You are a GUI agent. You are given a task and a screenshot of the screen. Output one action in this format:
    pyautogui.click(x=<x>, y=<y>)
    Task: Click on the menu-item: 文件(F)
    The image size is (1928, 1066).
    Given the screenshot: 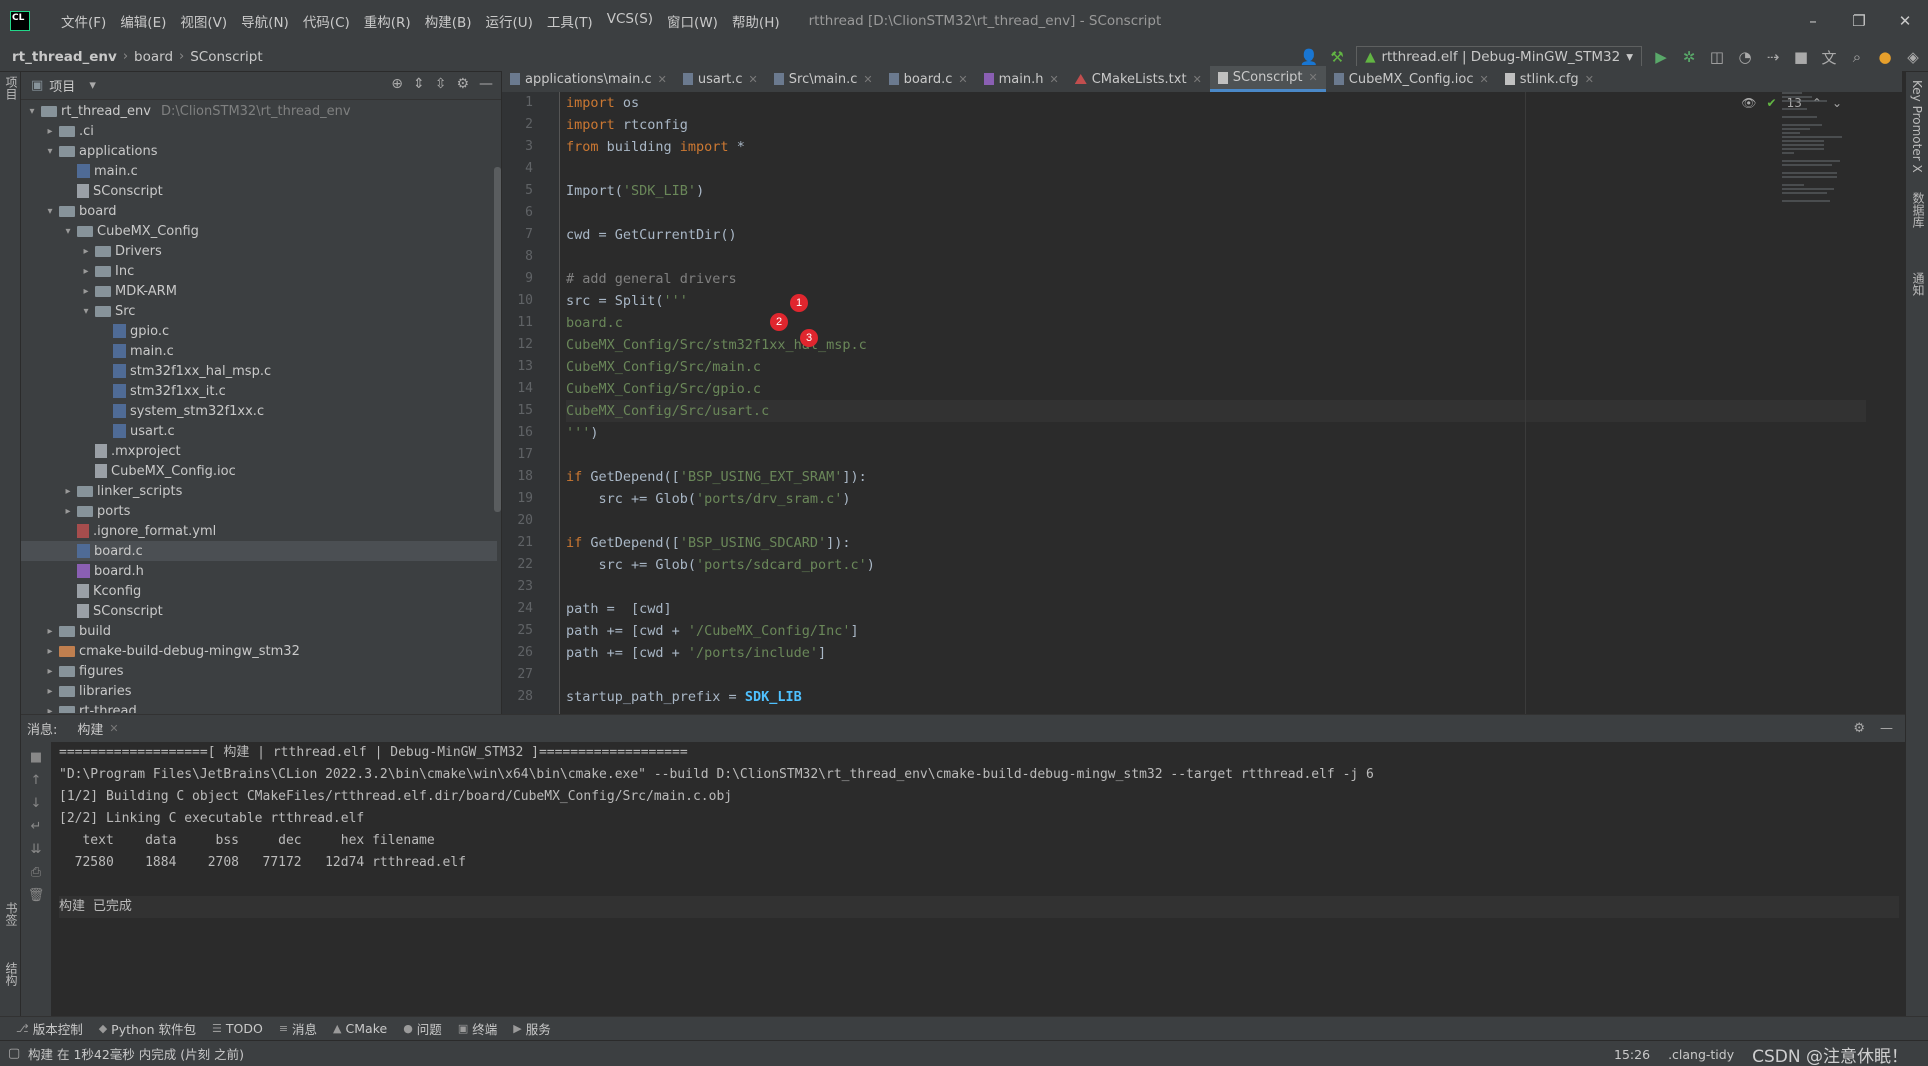 What is the action you would take?
    pyautogui.click(x=83, y=21)
    